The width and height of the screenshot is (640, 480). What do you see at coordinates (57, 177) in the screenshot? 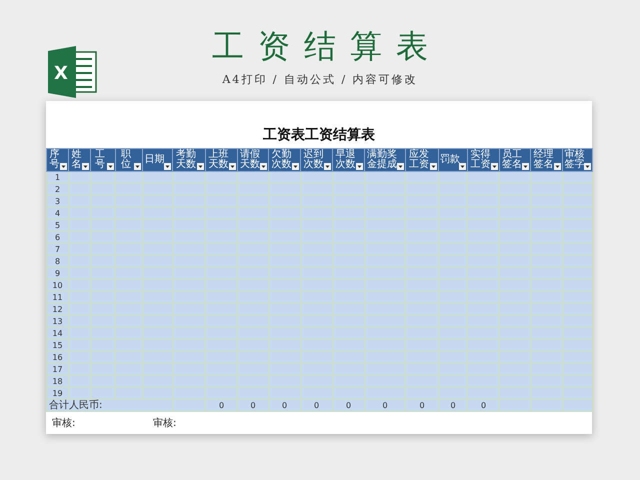
I see `row-number: 1` at bounding box center [57, 177].